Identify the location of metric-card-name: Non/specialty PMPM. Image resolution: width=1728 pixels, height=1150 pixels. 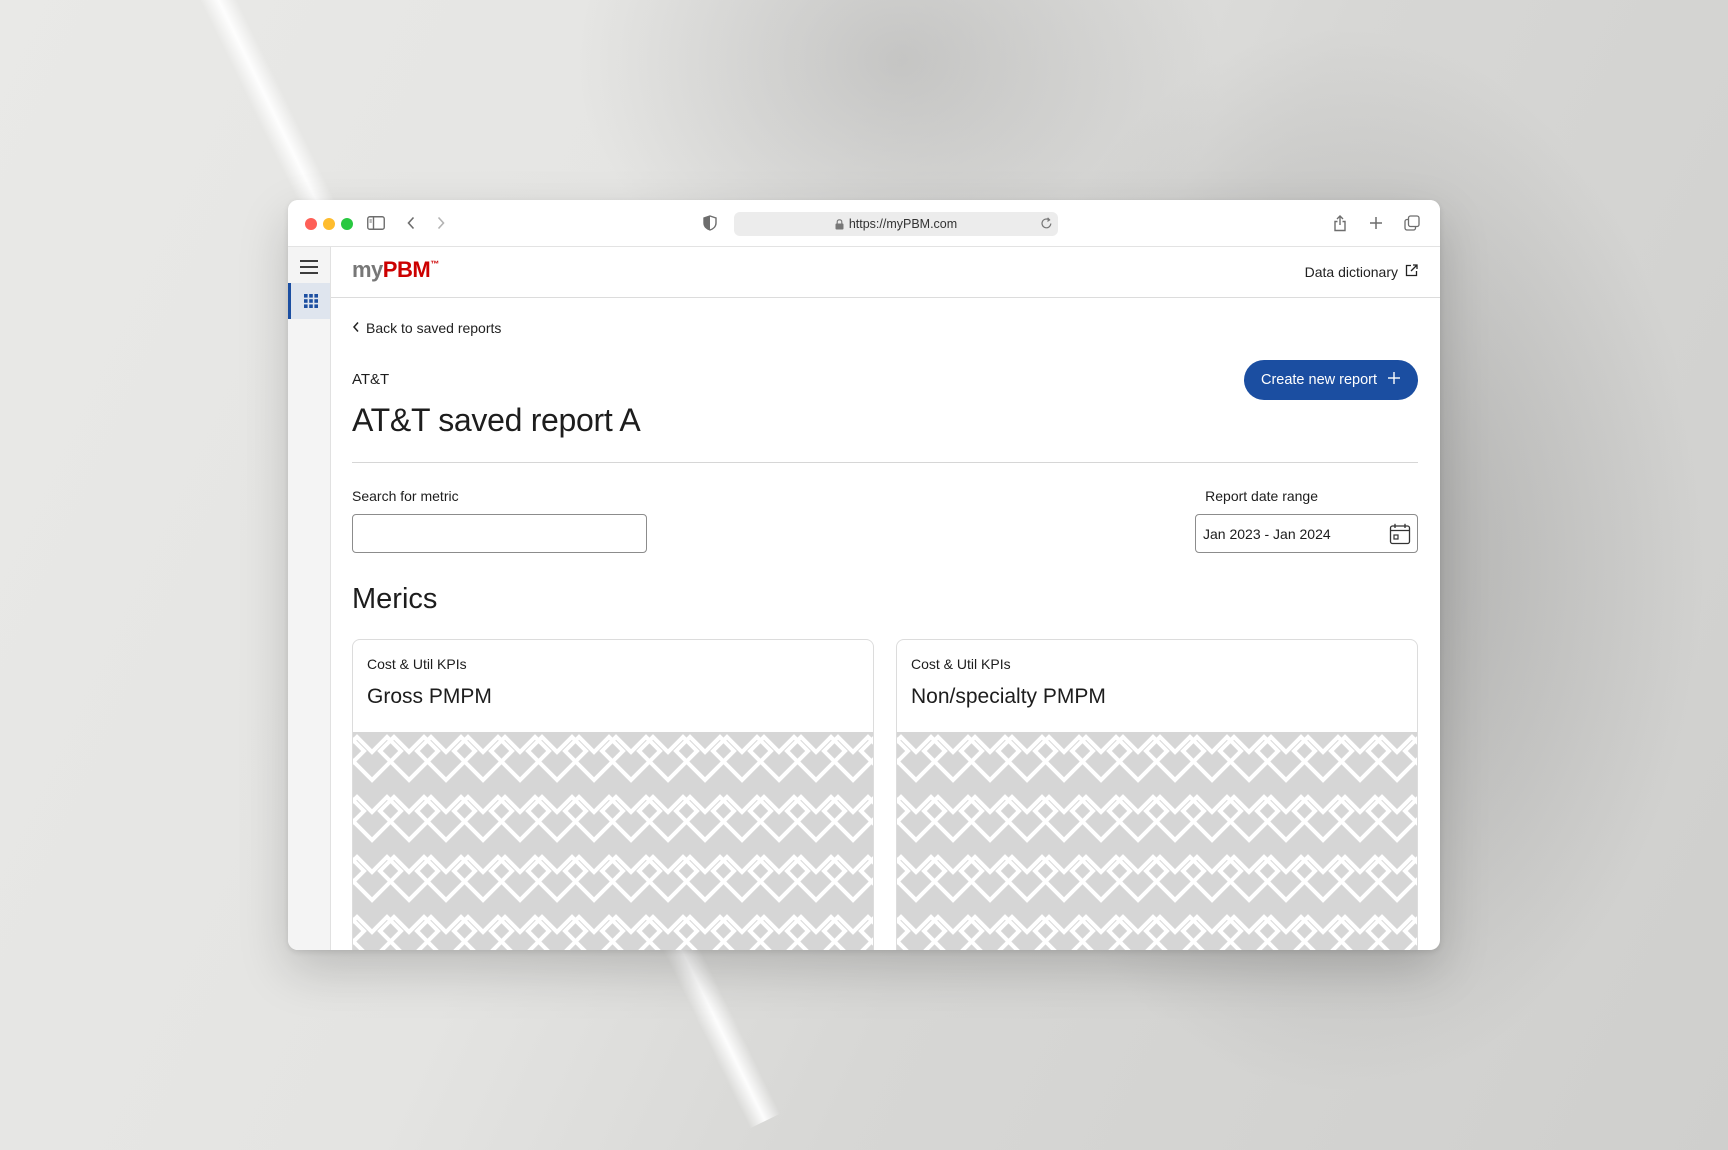
(1008, 696).